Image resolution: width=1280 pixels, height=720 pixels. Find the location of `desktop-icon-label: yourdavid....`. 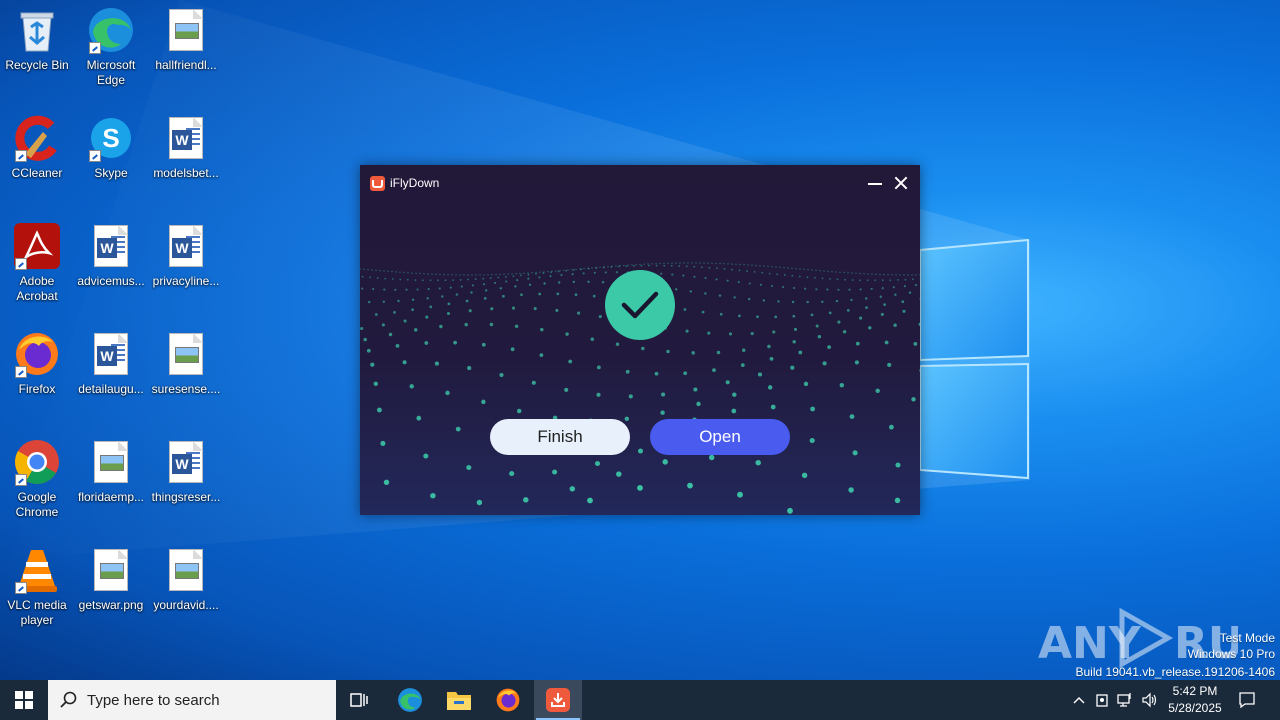

desktop-icon-label: yourdavid.... is located at coordinates (186, 605).